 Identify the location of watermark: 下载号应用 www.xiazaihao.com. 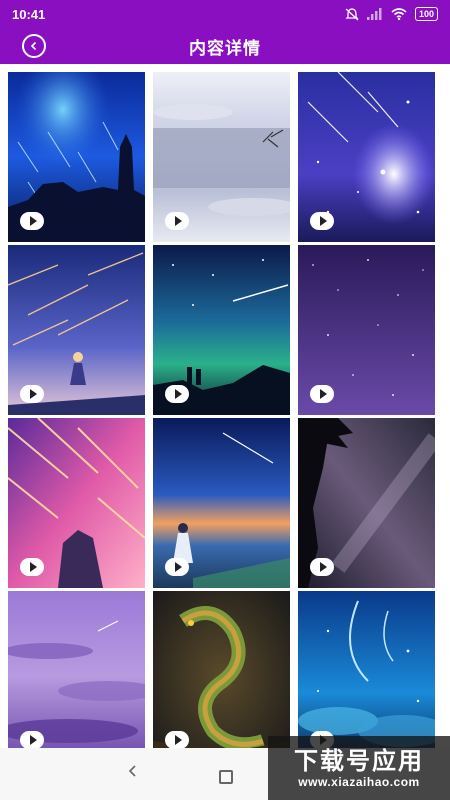
(359, 768).